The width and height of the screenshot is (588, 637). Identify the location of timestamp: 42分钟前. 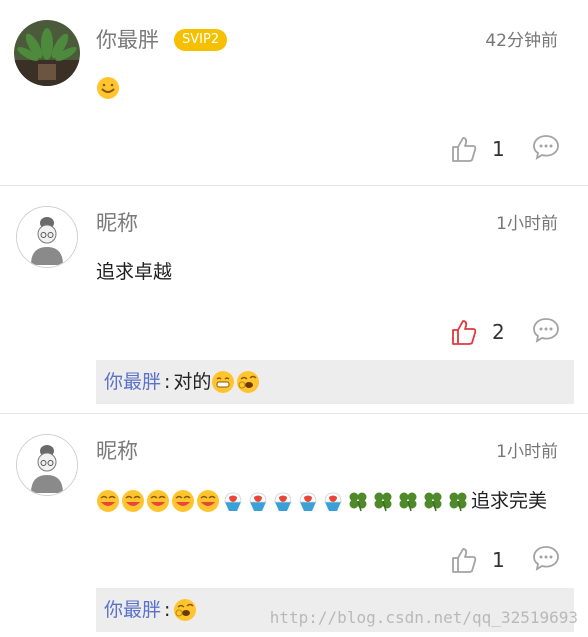
(521, 41).